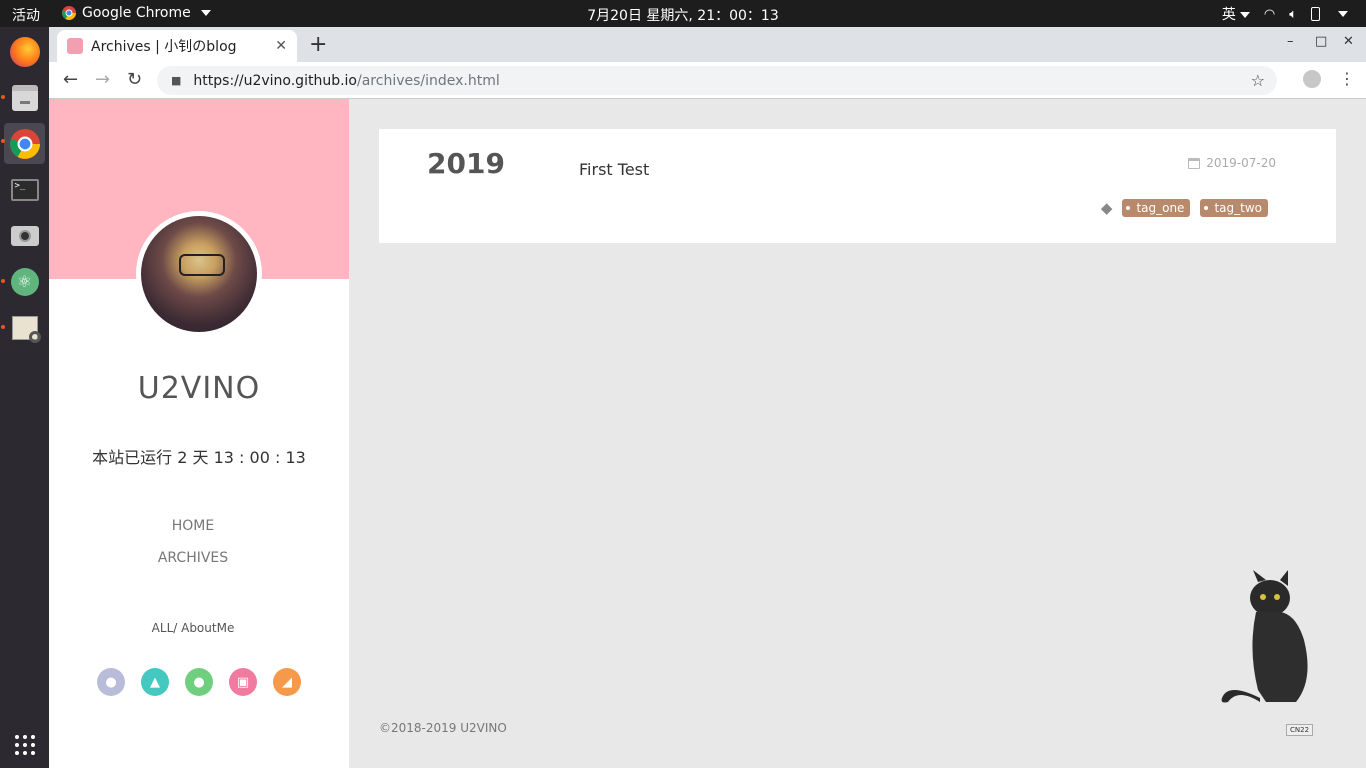 The width and height of the screenshot is (1366, 768). I want to click on terminal-icon: >_, so click(24, 189).